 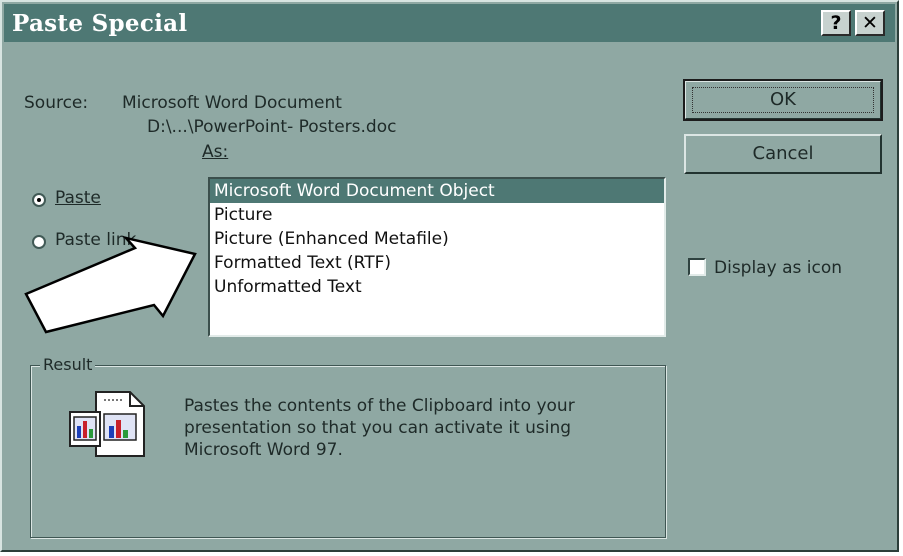 I want to click on list-item: Microsoft Word Document Object, so click(x=437, y=191).